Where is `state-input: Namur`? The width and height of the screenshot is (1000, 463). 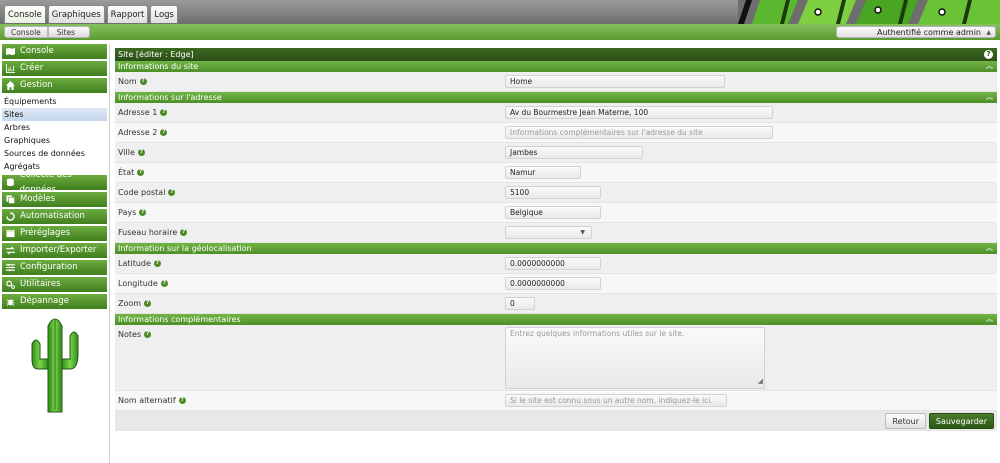
state-input: Namur is located at coordinates (543, 172).